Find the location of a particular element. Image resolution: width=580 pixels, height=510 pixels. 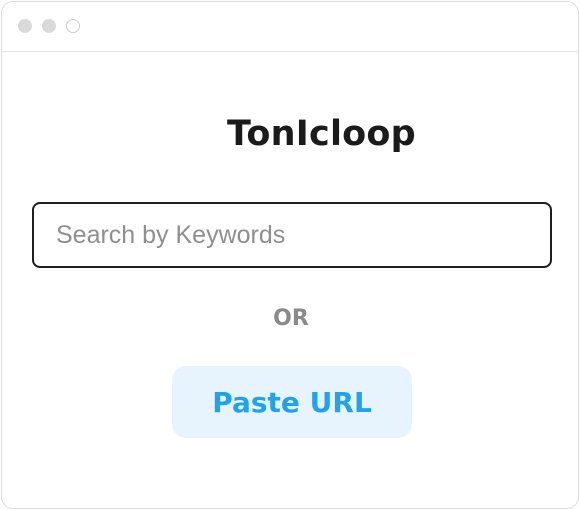

or-divider-label: OR is located at coordinates (291, 318).